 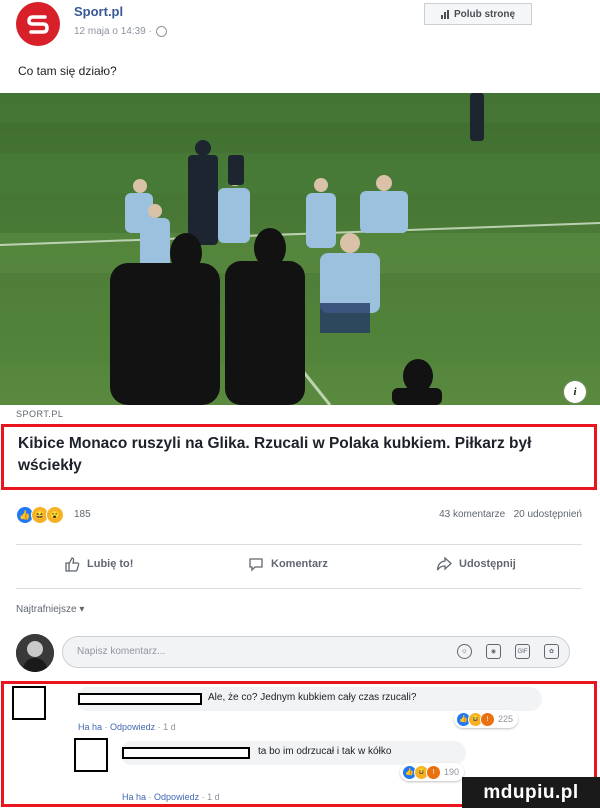 I want to click on like-page-button: Polub stronę, so click(x=478, y=14).